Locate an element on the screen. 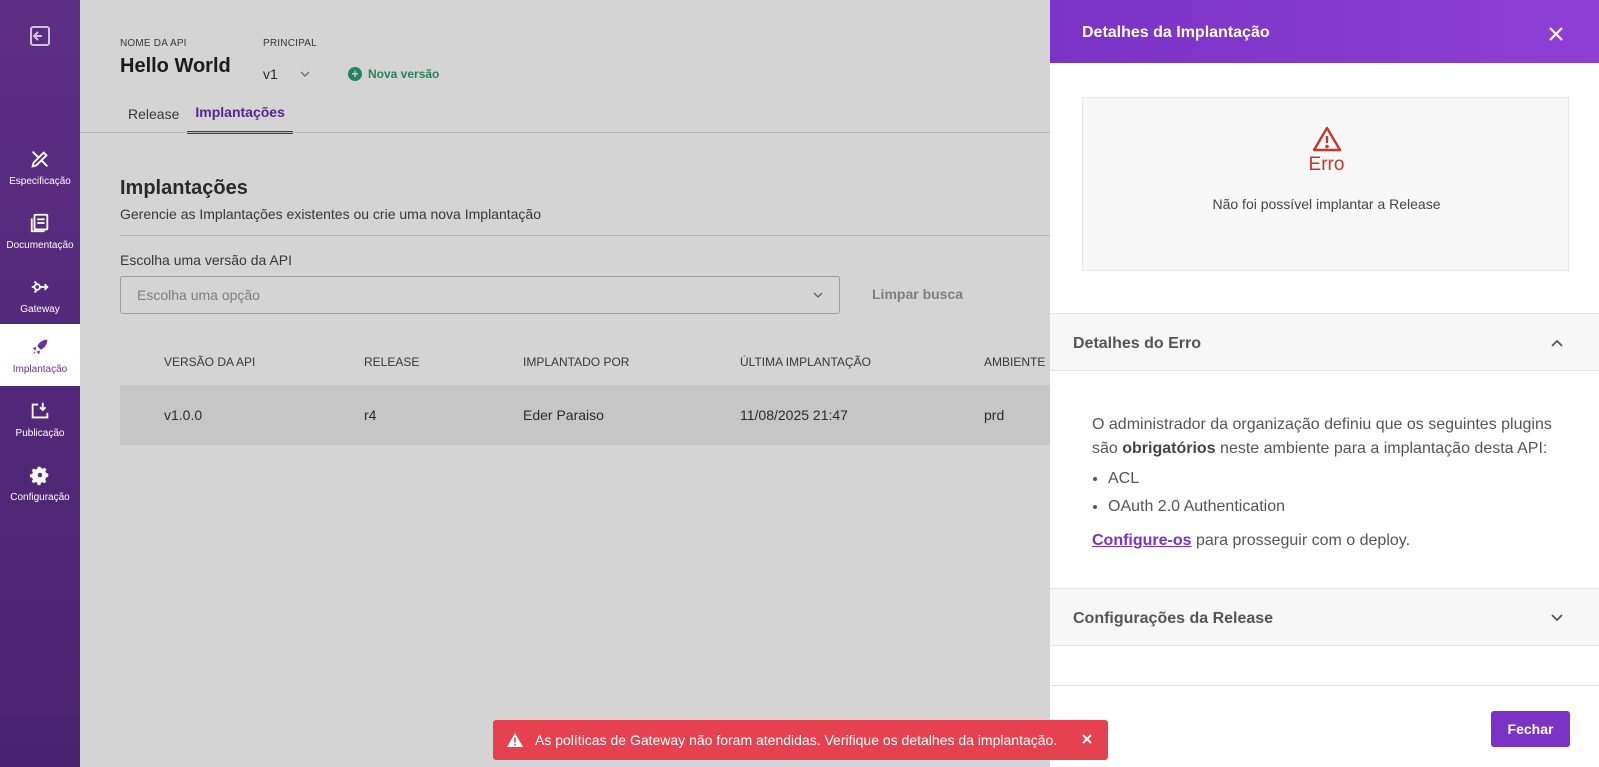  cell-version: v1.0.0 is located at coordinates (183, 415).